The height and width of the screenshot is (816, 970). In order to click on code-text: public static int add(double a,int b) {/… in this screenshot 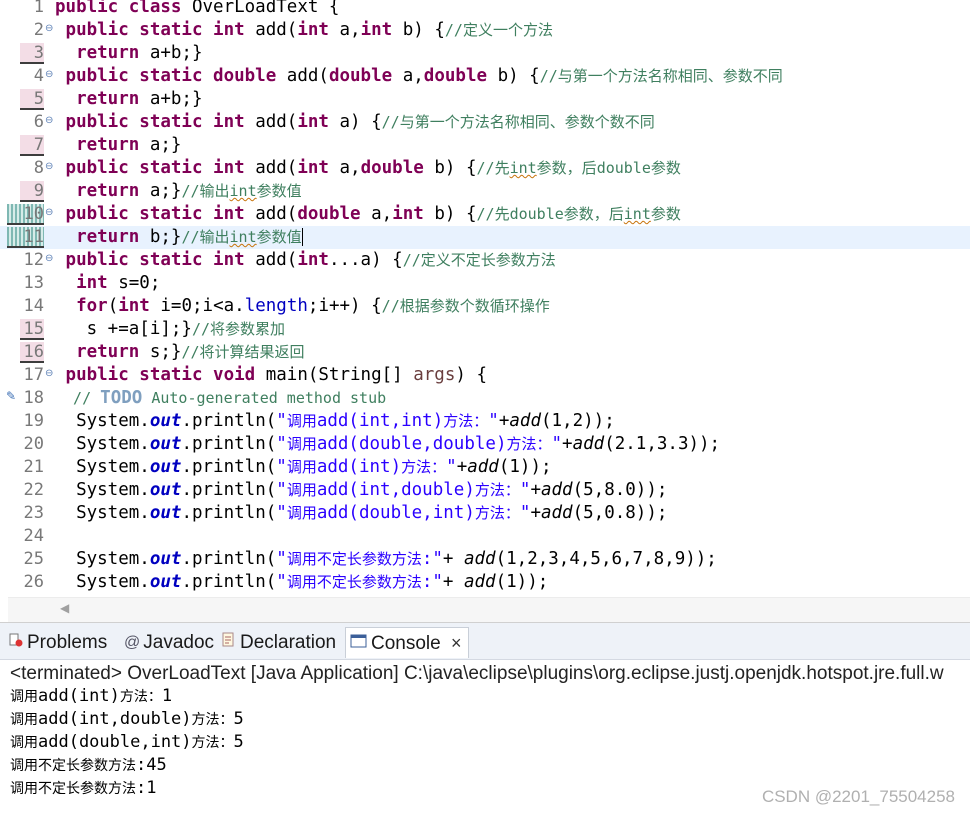, I will do `click(368, 214)`.